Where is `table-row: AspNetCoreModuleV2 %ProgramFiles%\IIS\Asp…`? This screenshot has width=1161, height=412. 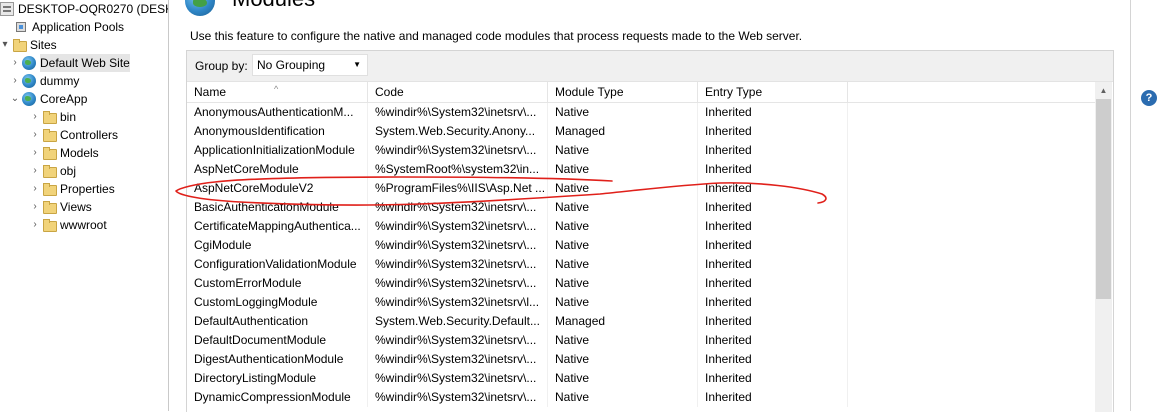 table-row: AspNetCoreModuleV2 %ProgramFiles%\IIS\Asp… is located at coordinates (641, 188).